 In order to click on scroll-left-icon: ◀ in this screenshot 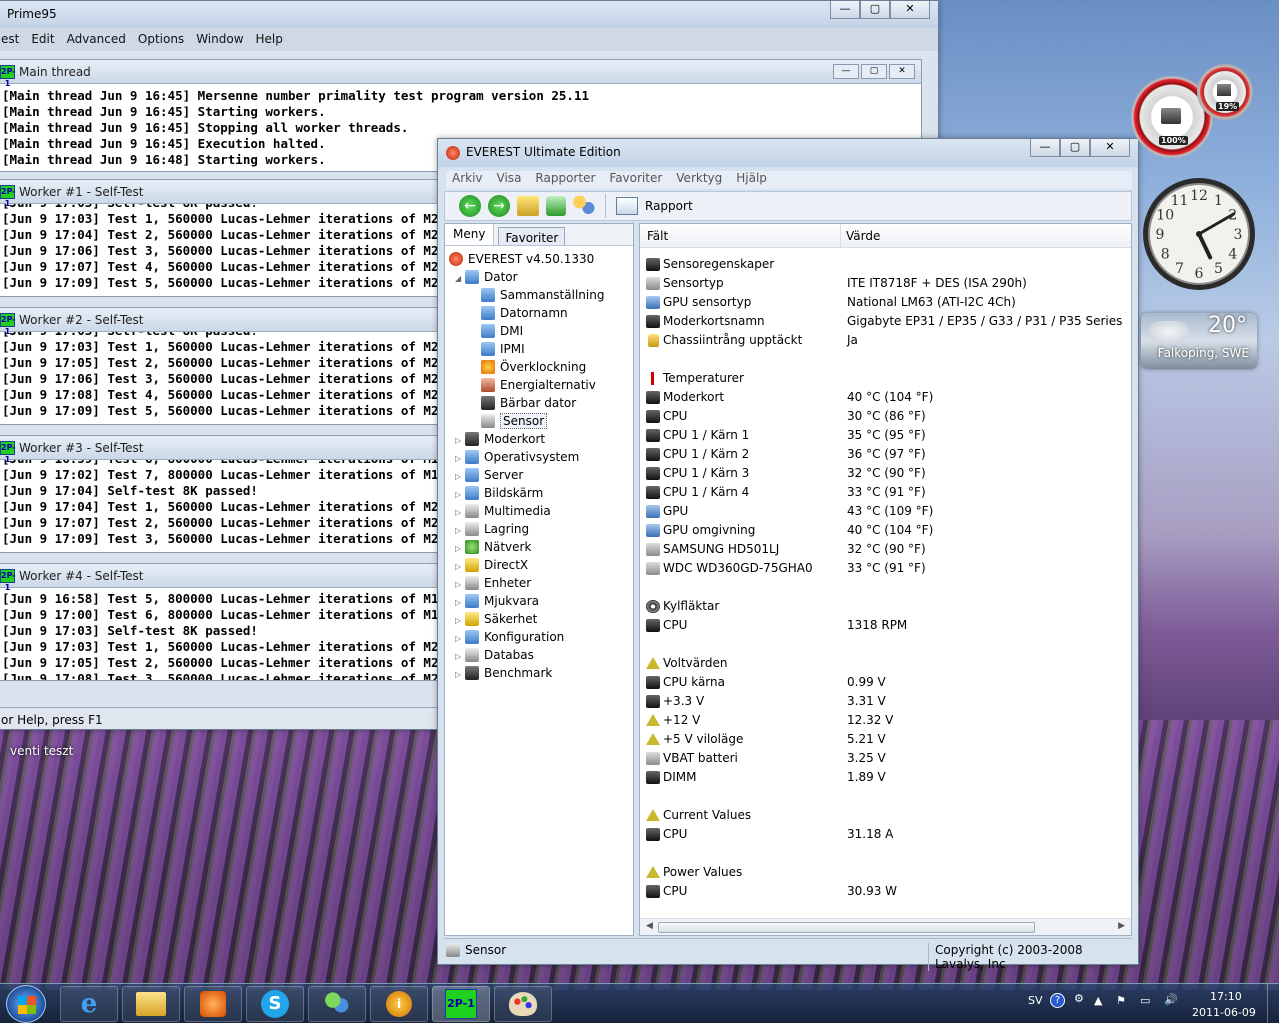, I will do `click(649, 926)`.